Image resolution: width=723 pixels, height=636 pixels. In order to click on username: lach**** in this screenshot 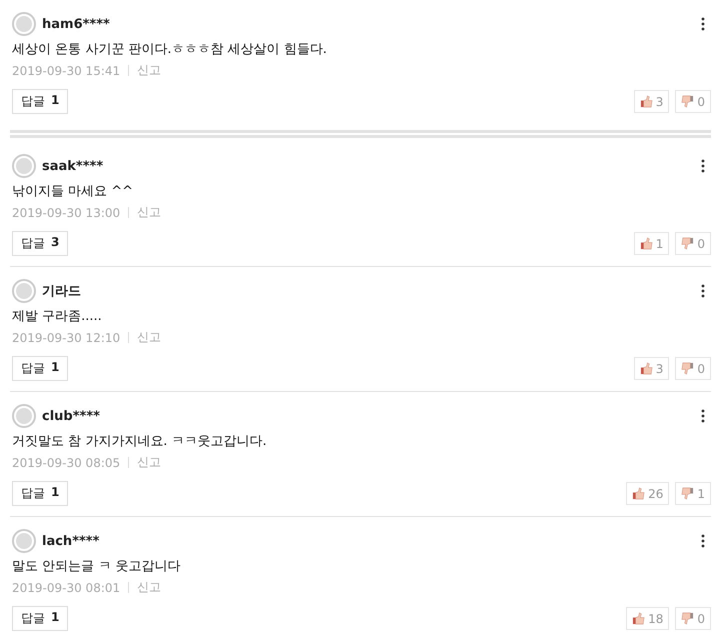, I will do `click(71, 541)`.